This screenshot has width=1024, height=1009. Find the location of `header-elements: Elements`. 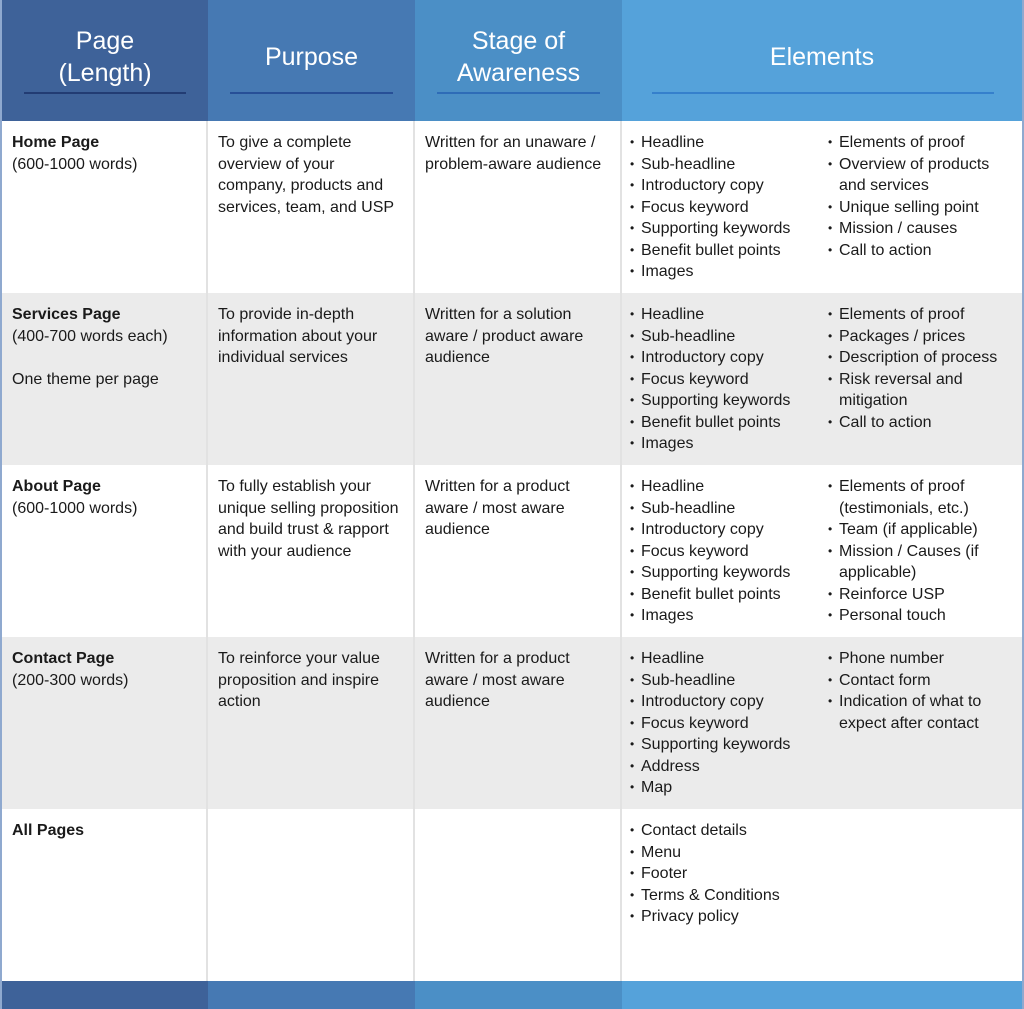

header-elements: Elements is located at coordinates (822, 60).